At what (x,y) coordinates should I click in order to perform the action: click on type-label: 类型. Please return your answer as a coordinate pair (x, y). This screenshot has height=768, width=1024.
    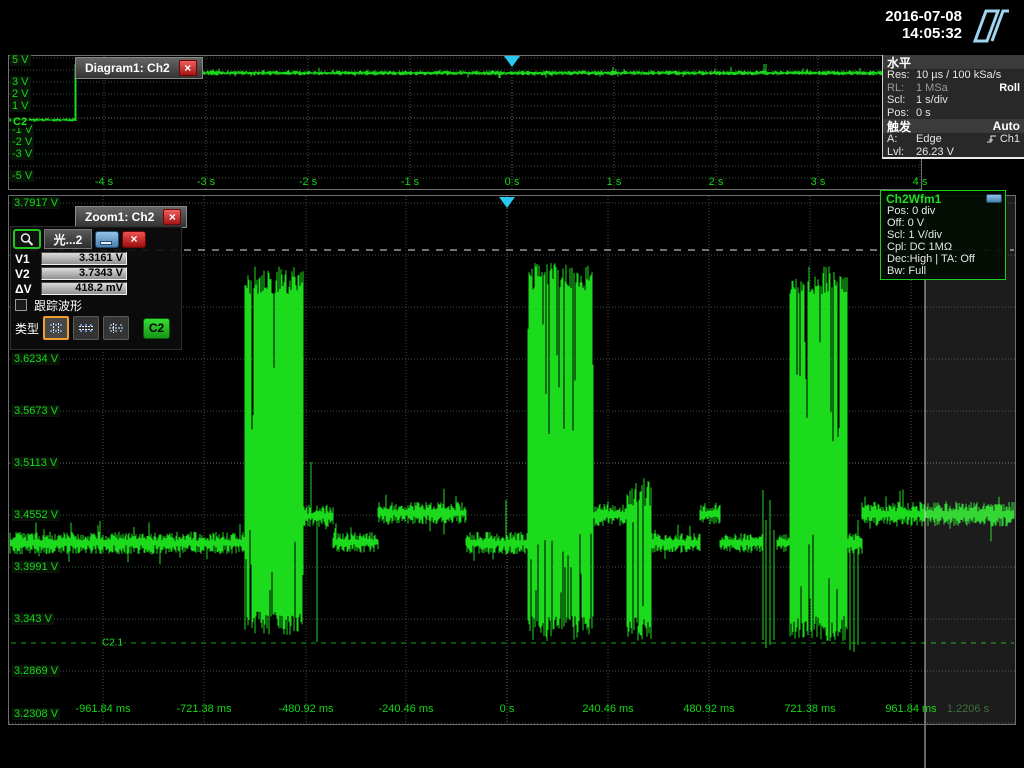
    Looking at the image, I should click on (27, 328).